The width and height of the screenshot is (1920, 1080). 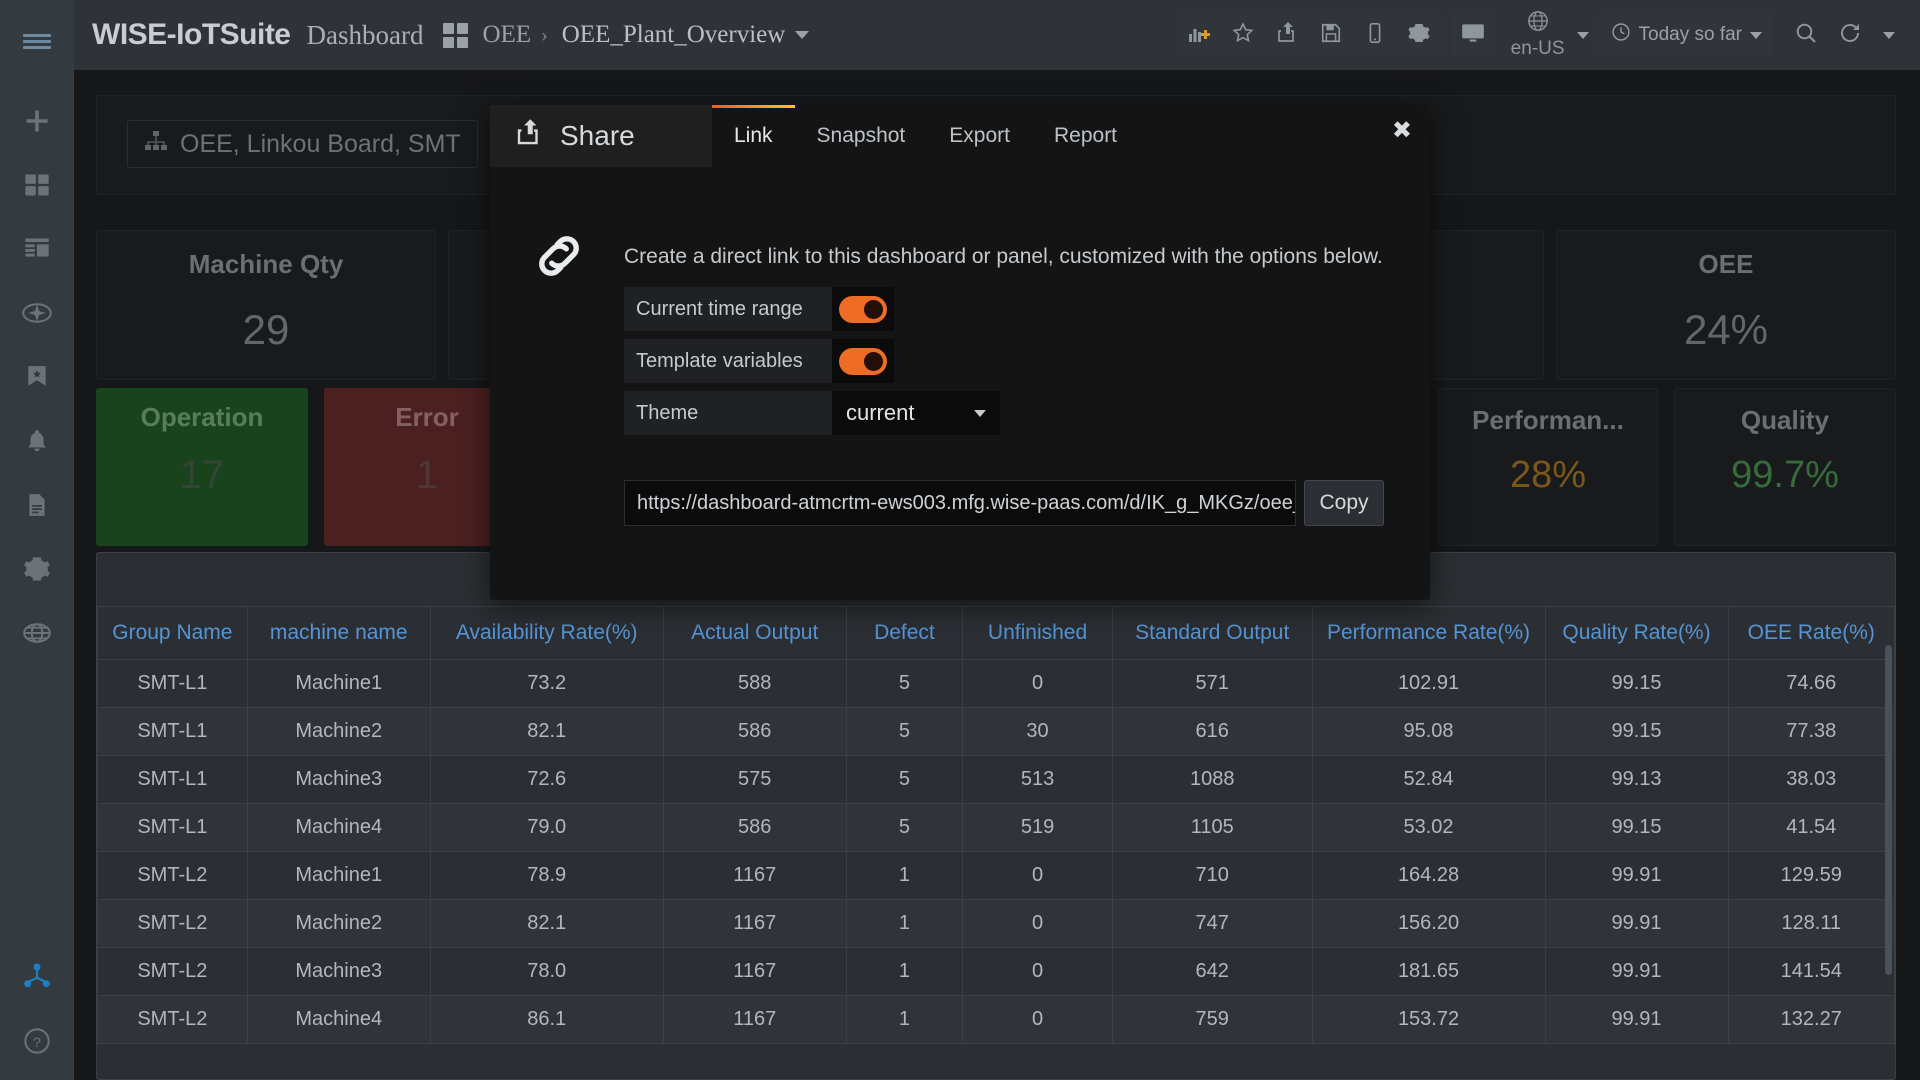 I want to click on stat-card-oee: OEE 24%, so click(x=1726, y=305).